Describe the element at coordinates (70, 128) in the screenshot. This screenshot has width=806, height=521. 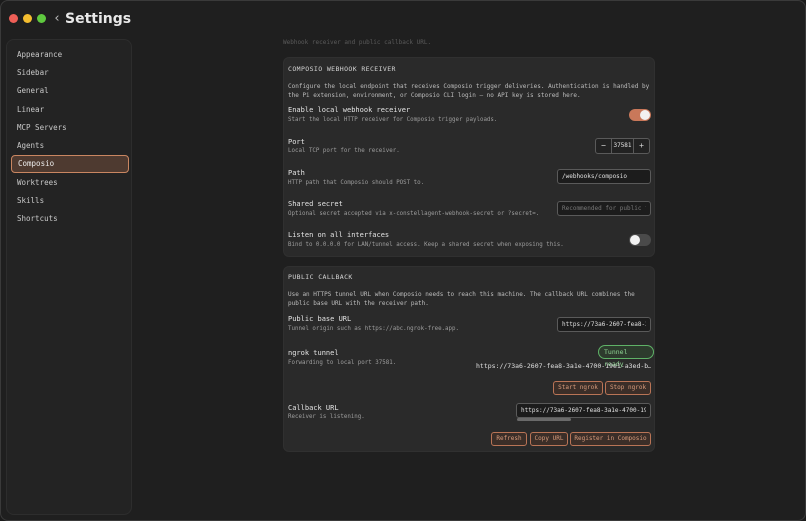
I see `sidebar-item-mcp-servers: MCP Servers` at that location.